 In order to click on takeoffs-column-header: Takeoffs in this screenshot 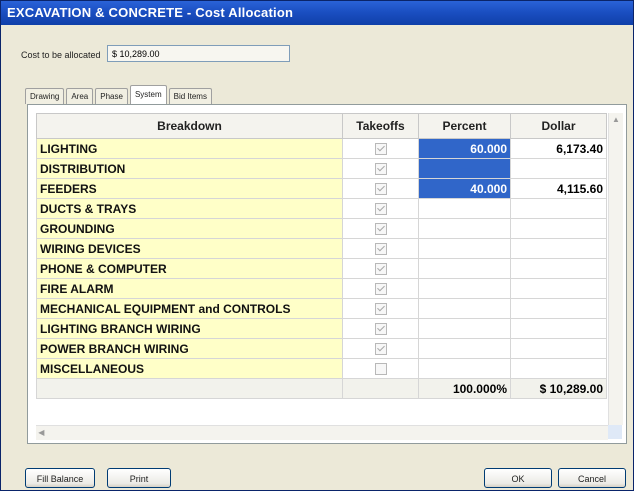, I will do `click(380, 126)`.